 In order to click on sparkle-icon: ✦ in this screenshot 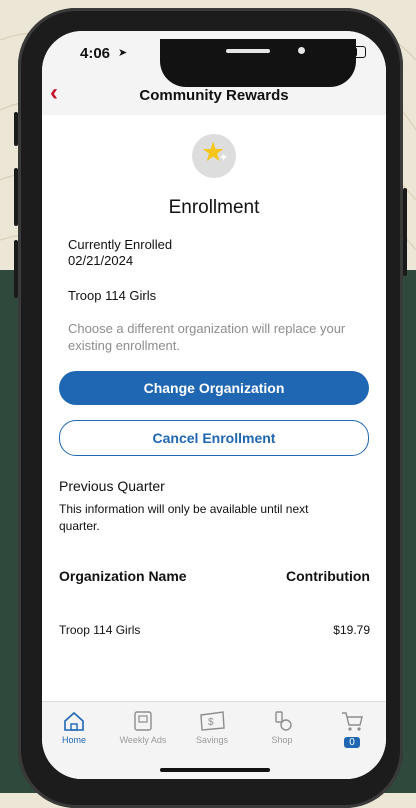, I will do `click(224, 158)`.